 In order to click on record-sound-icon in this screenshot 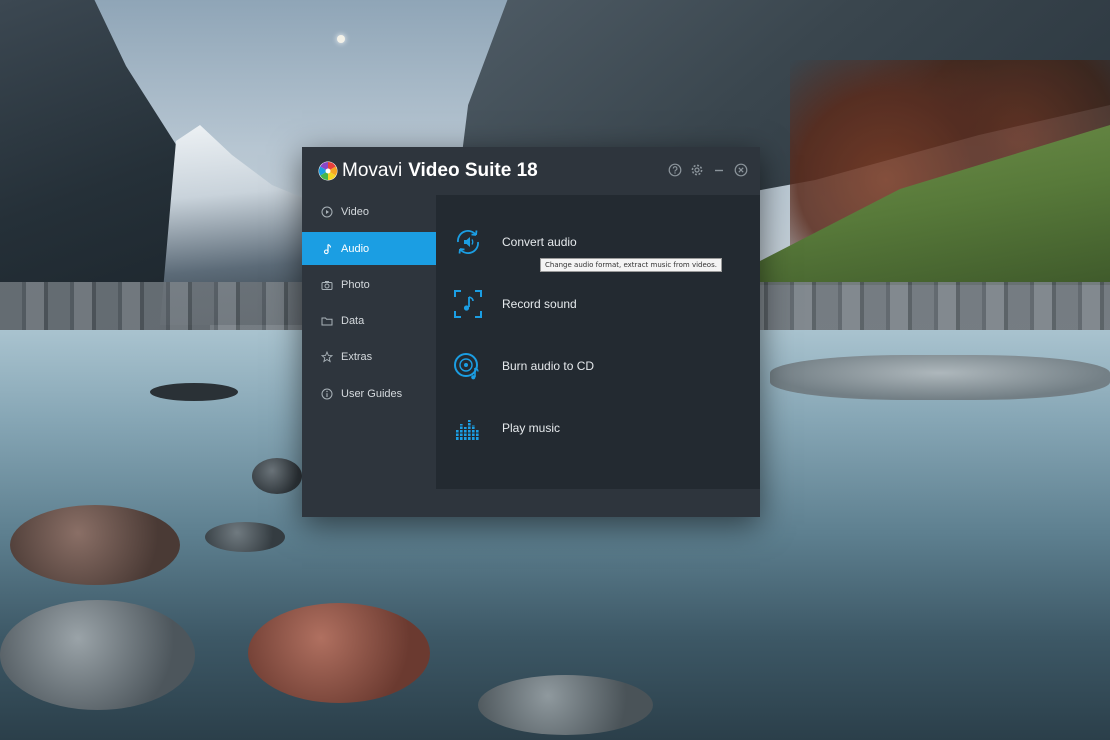, I will do `click(468, 304)`.